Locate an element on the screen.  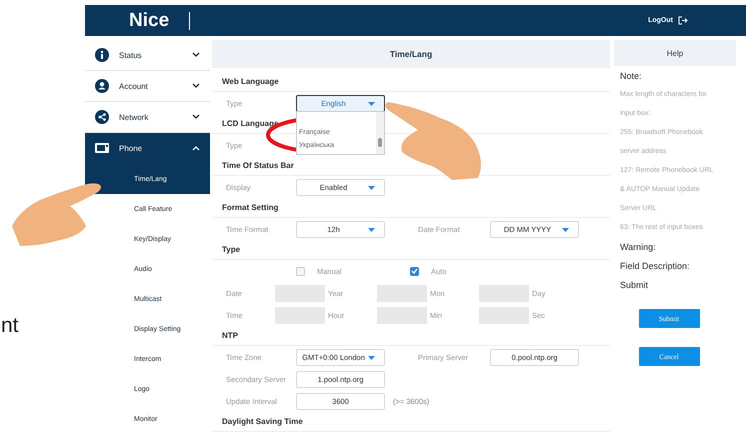
help-heading: Warning: is located at coordinates (638, 247).